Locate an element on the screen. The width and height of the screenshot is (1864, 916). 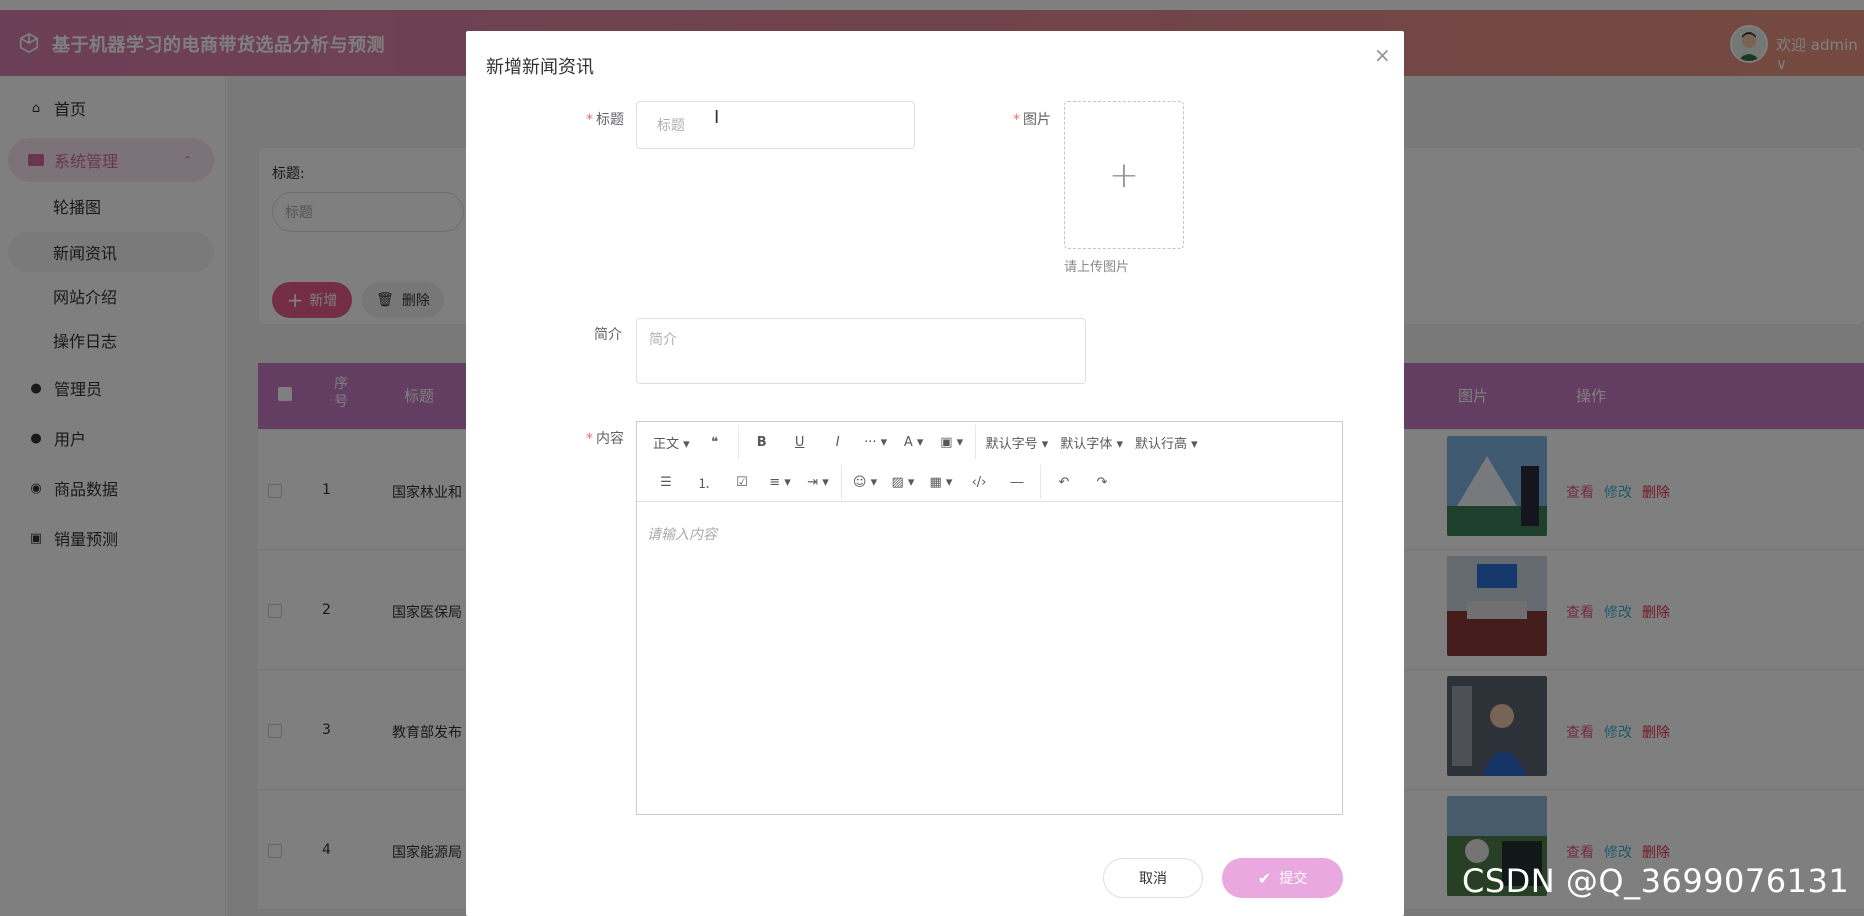
plus-icon: + is located at coordinates (1124, 175).